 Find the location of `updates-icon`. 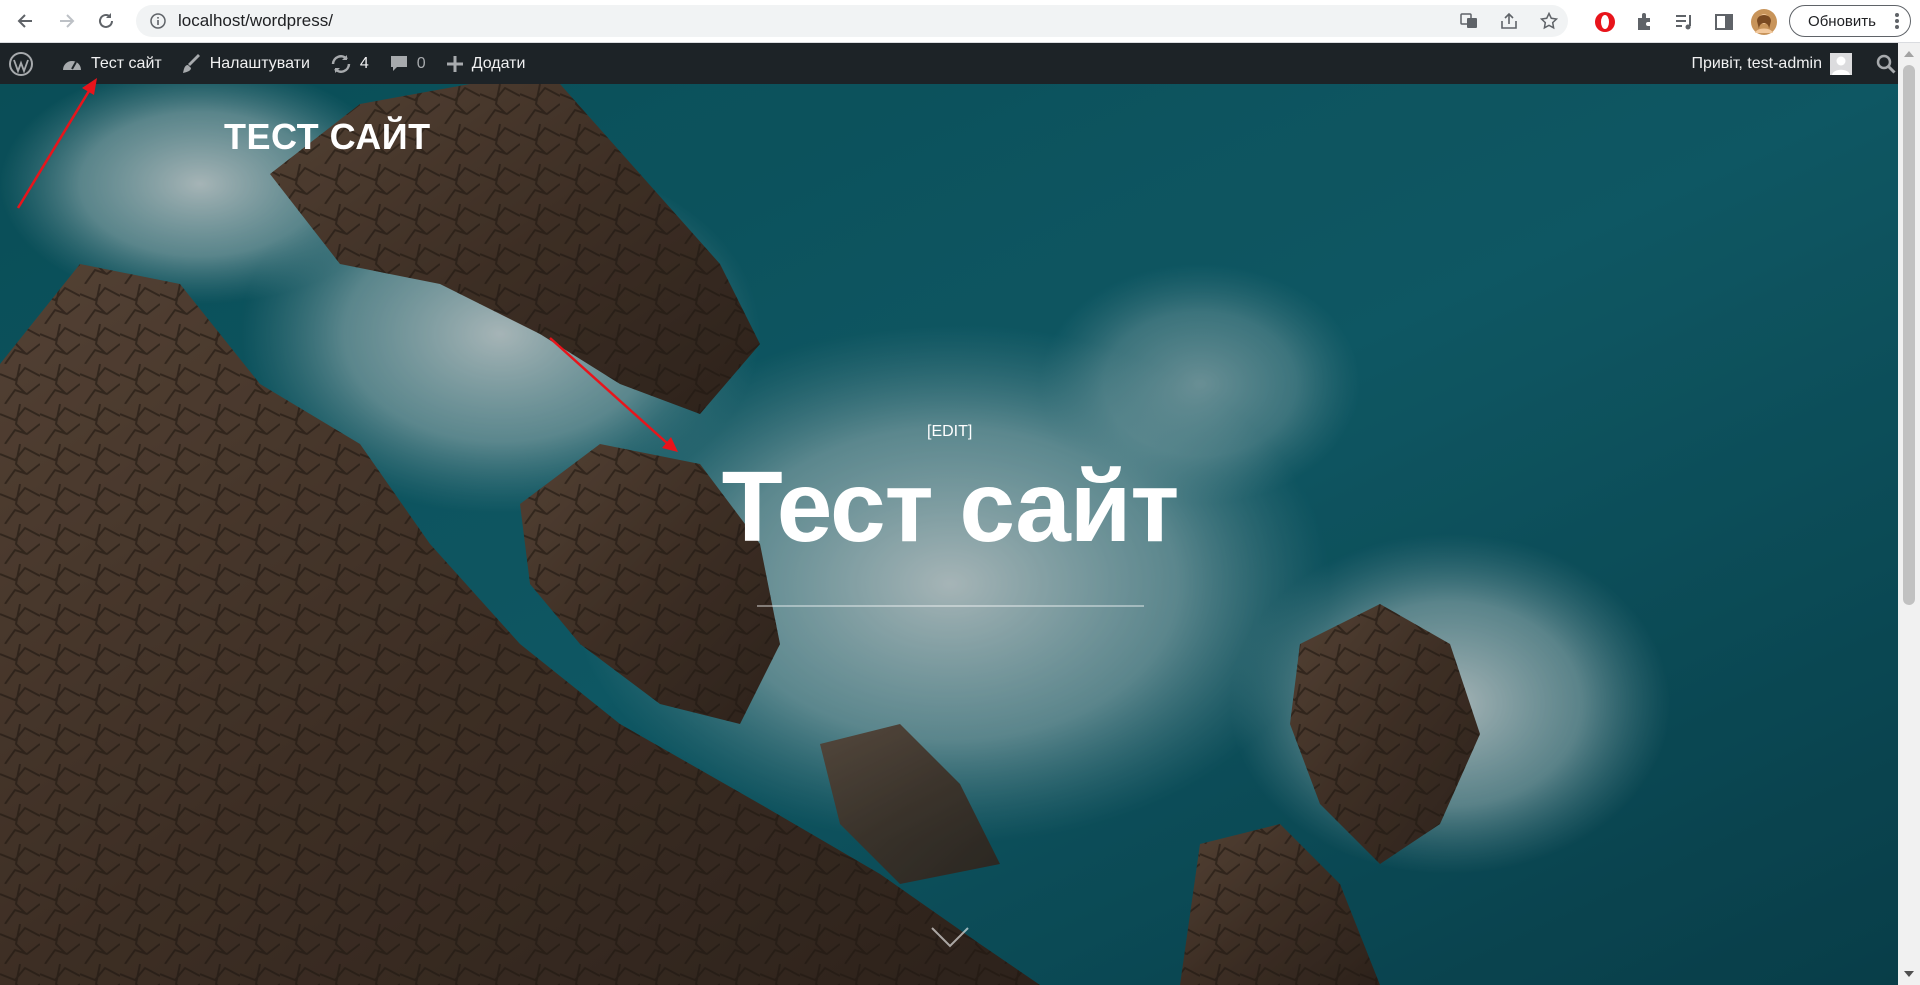

updates-icon is located at coordinates (341, 63).